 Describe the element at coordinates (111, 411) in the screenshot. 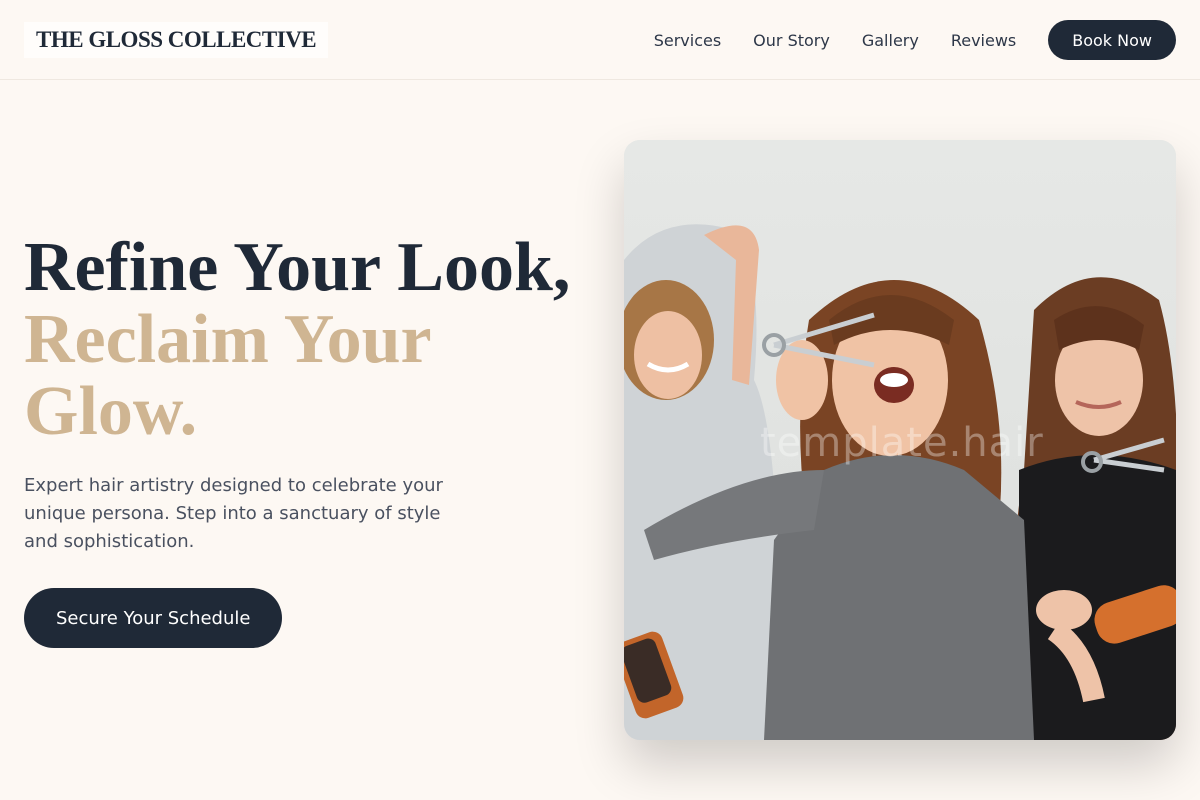

I see `headline-line-3: Glow.` at that location.